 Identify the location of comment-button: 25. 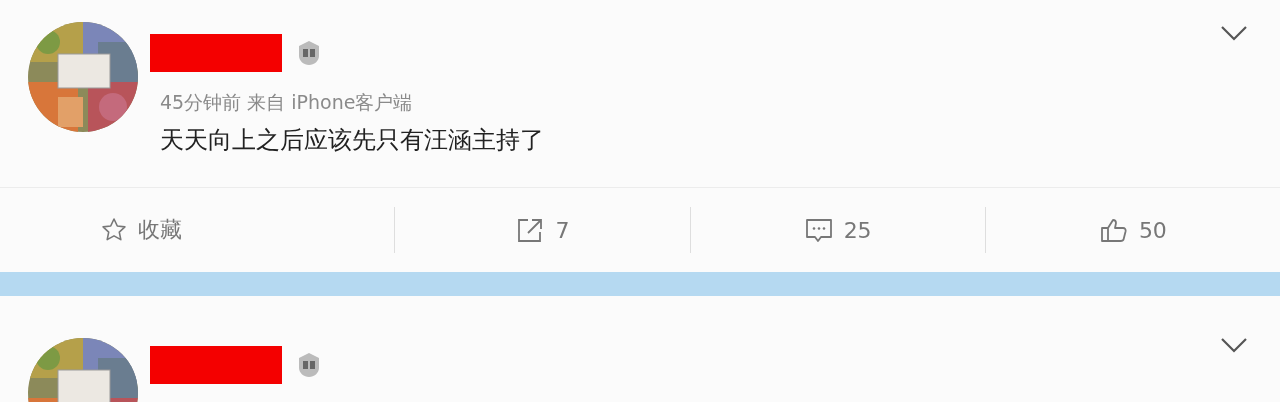
(837, 230).